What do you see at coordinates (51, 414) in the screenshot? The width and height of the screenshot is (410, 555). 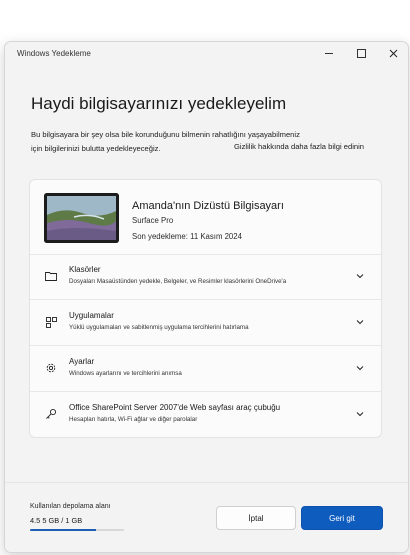 I see `key-icon` at bounding box center [51, 414].